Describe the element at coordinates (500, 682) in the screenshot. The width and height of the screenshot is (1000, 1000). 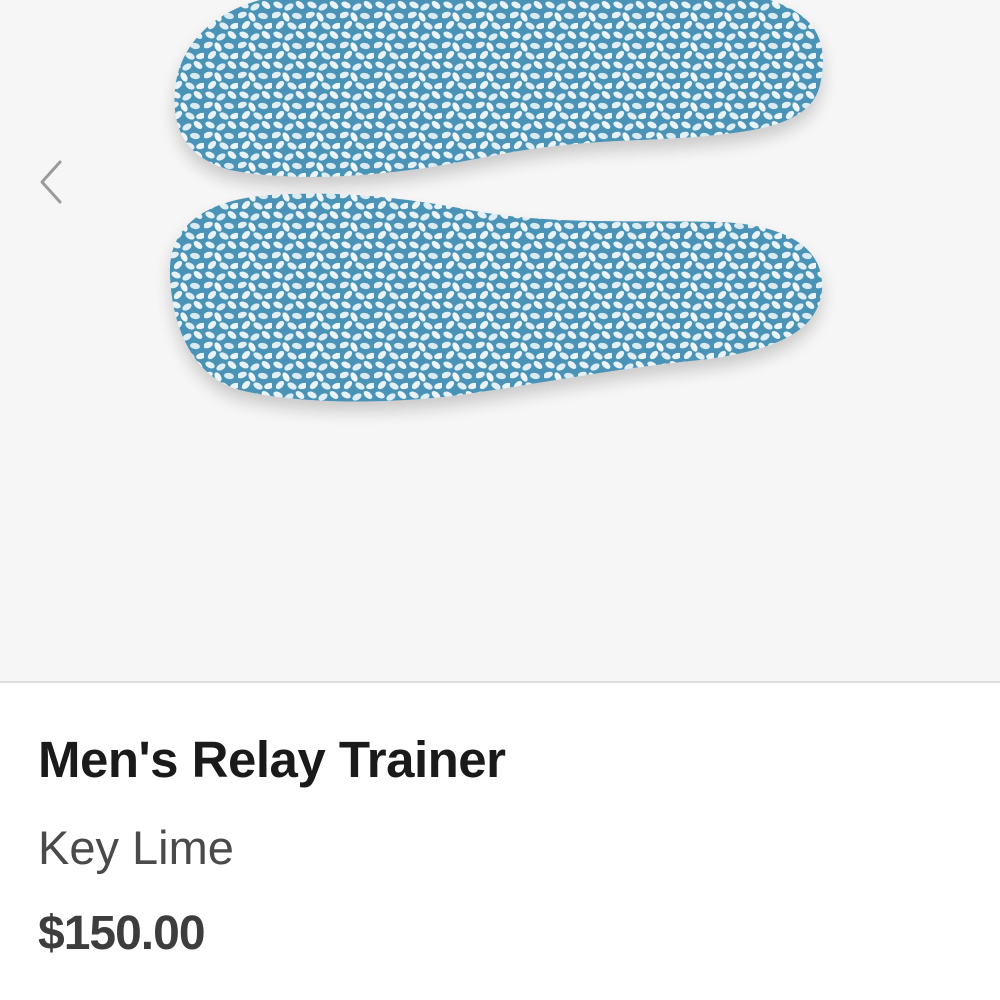
I see `divider` at that location.